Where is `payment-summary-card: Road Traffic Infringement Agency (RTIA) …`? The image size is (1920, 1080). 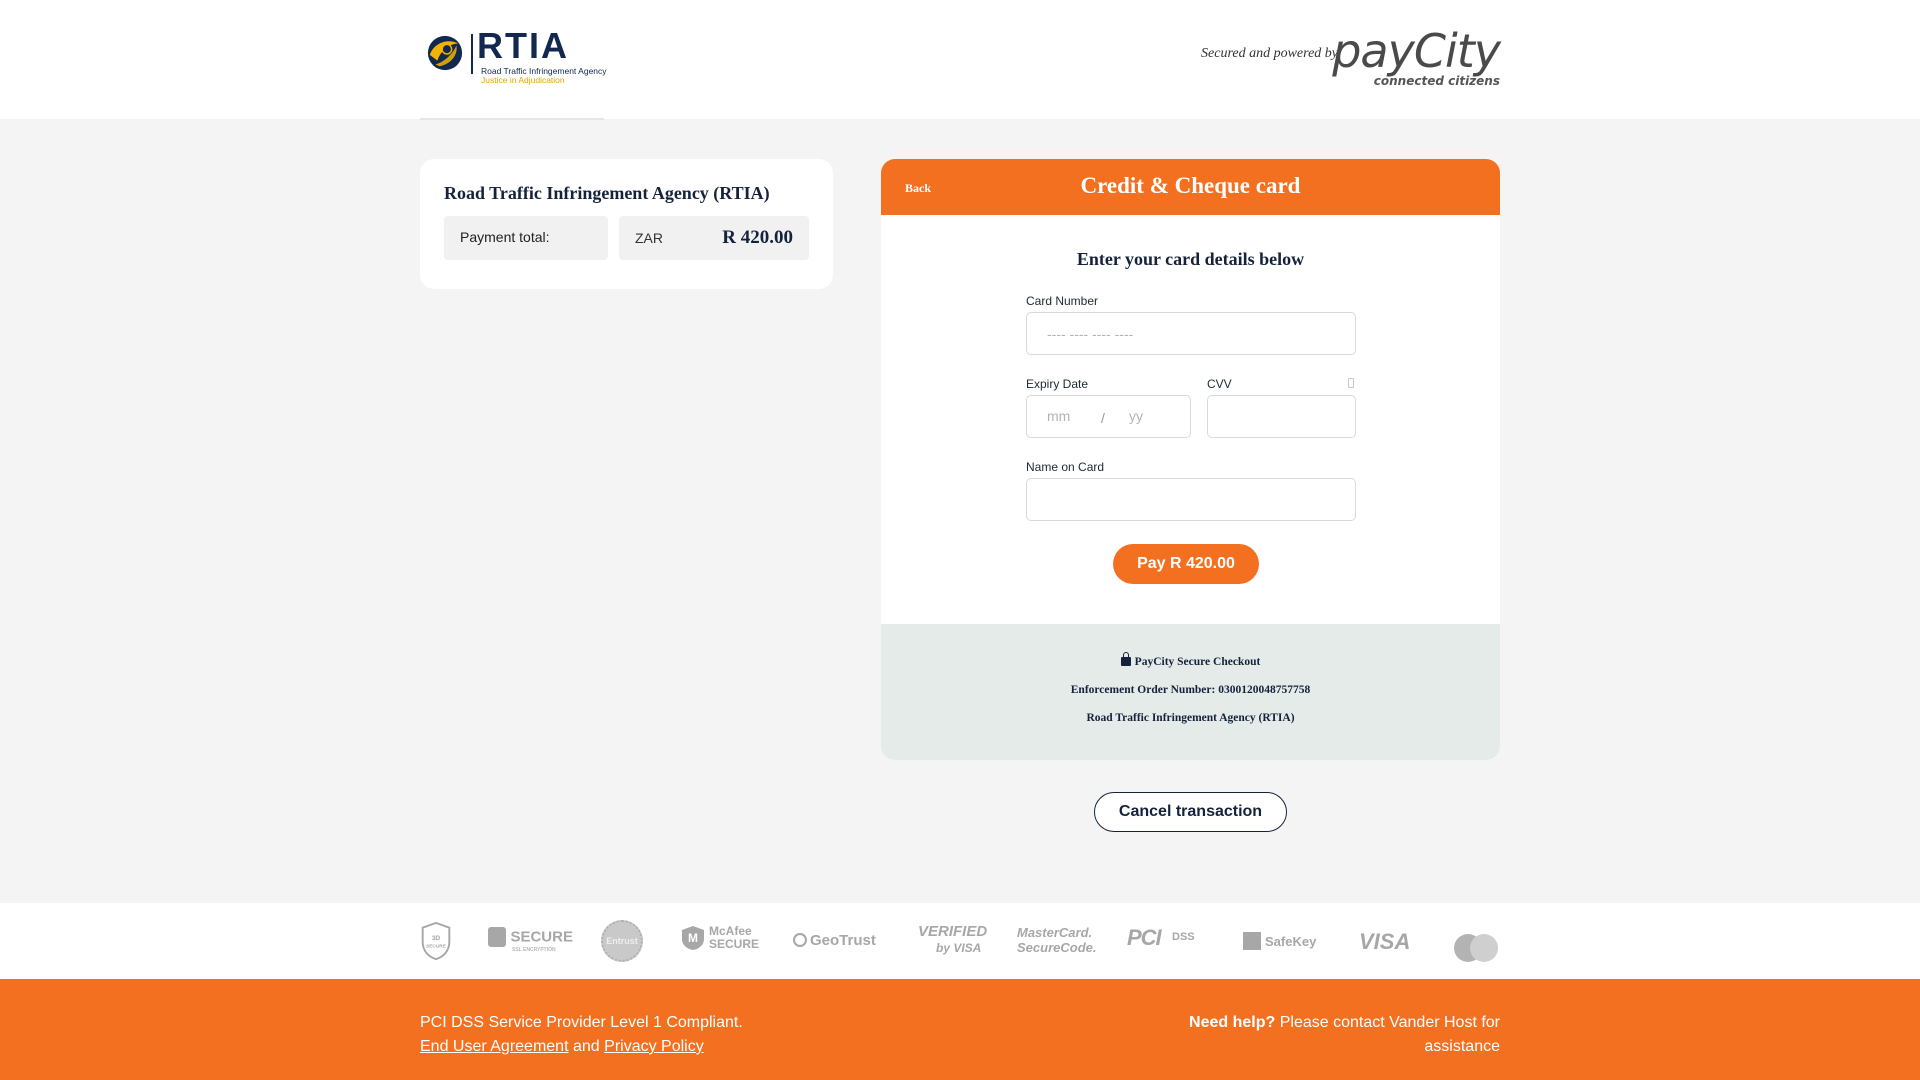
payment-summary-card: Road Traffic Infringement Agency (RTIA) … is located at coordinates (626, 224).